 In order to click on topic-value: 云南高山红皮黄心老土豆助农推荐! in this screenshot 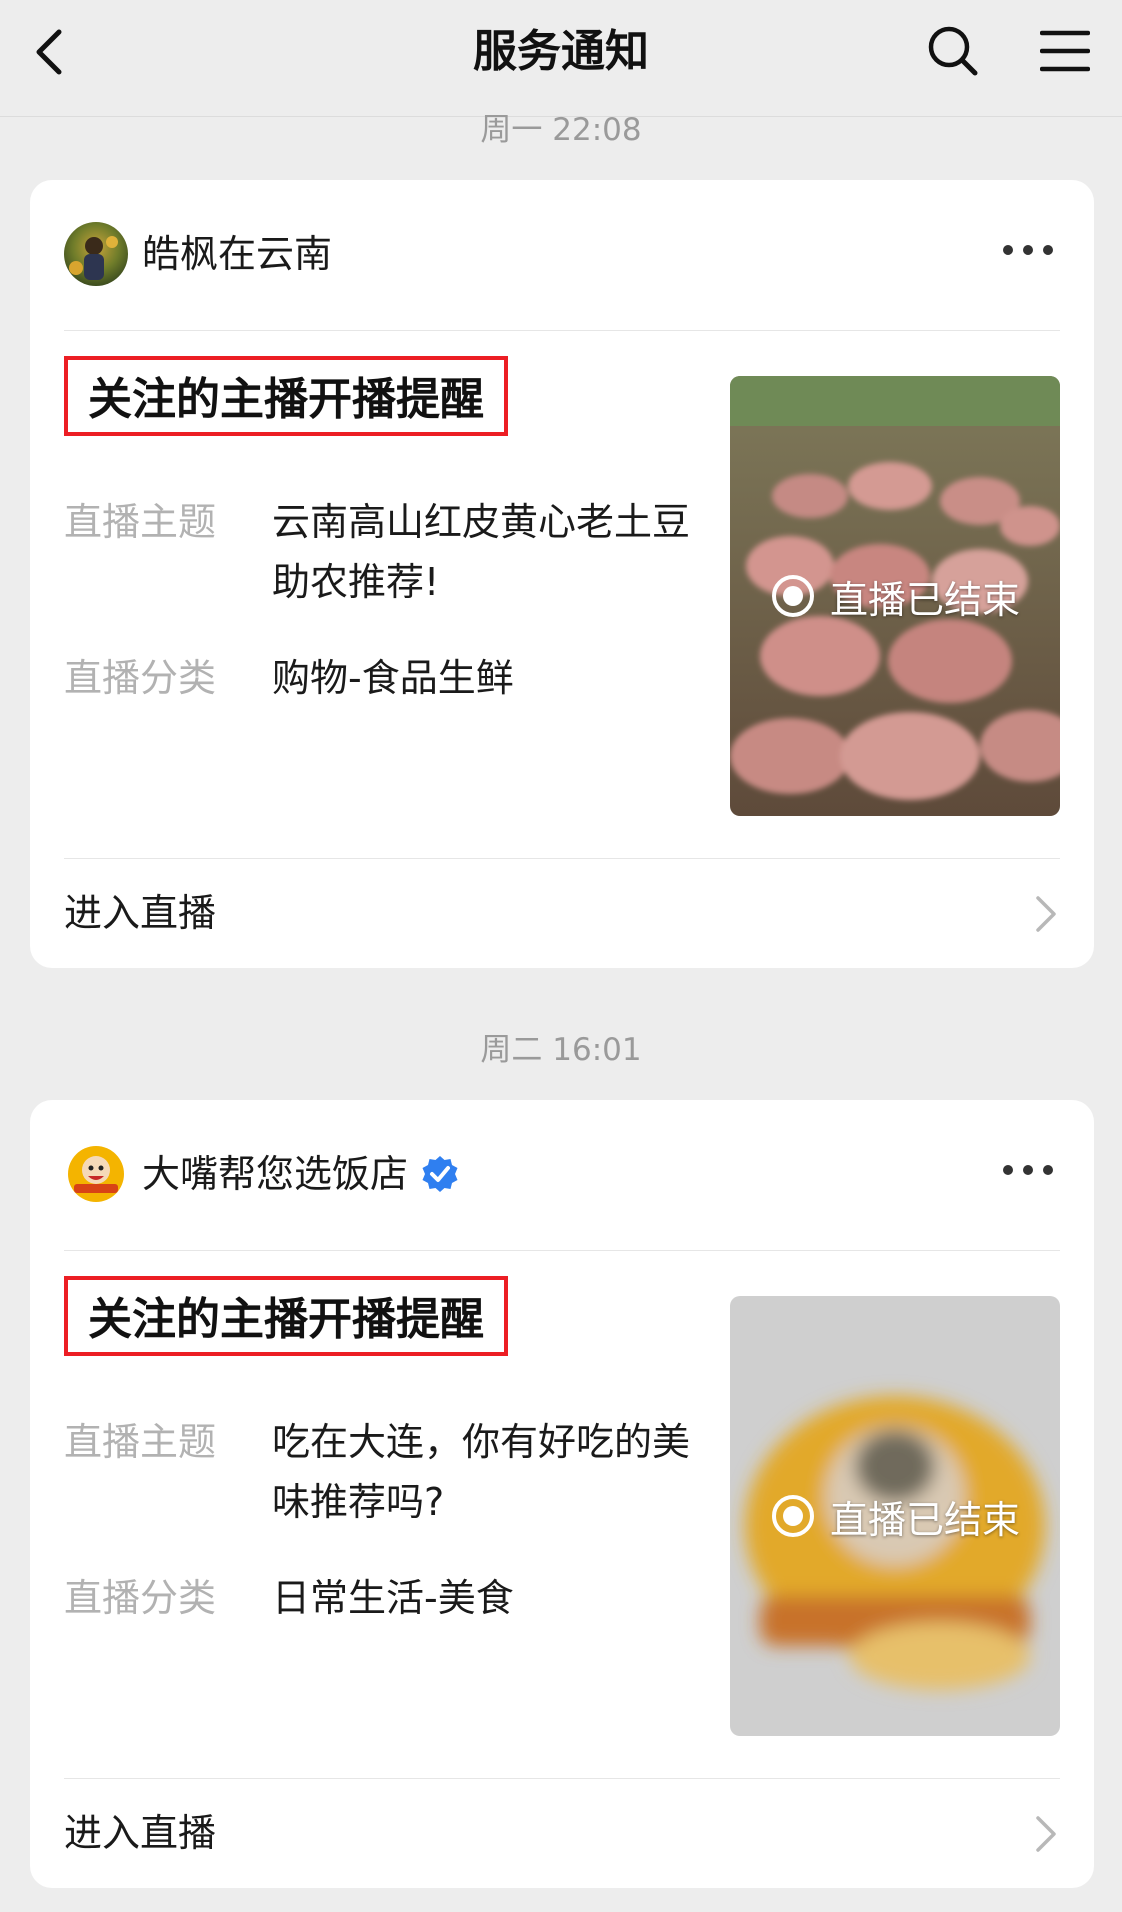, I will do `click(481, 552)`.